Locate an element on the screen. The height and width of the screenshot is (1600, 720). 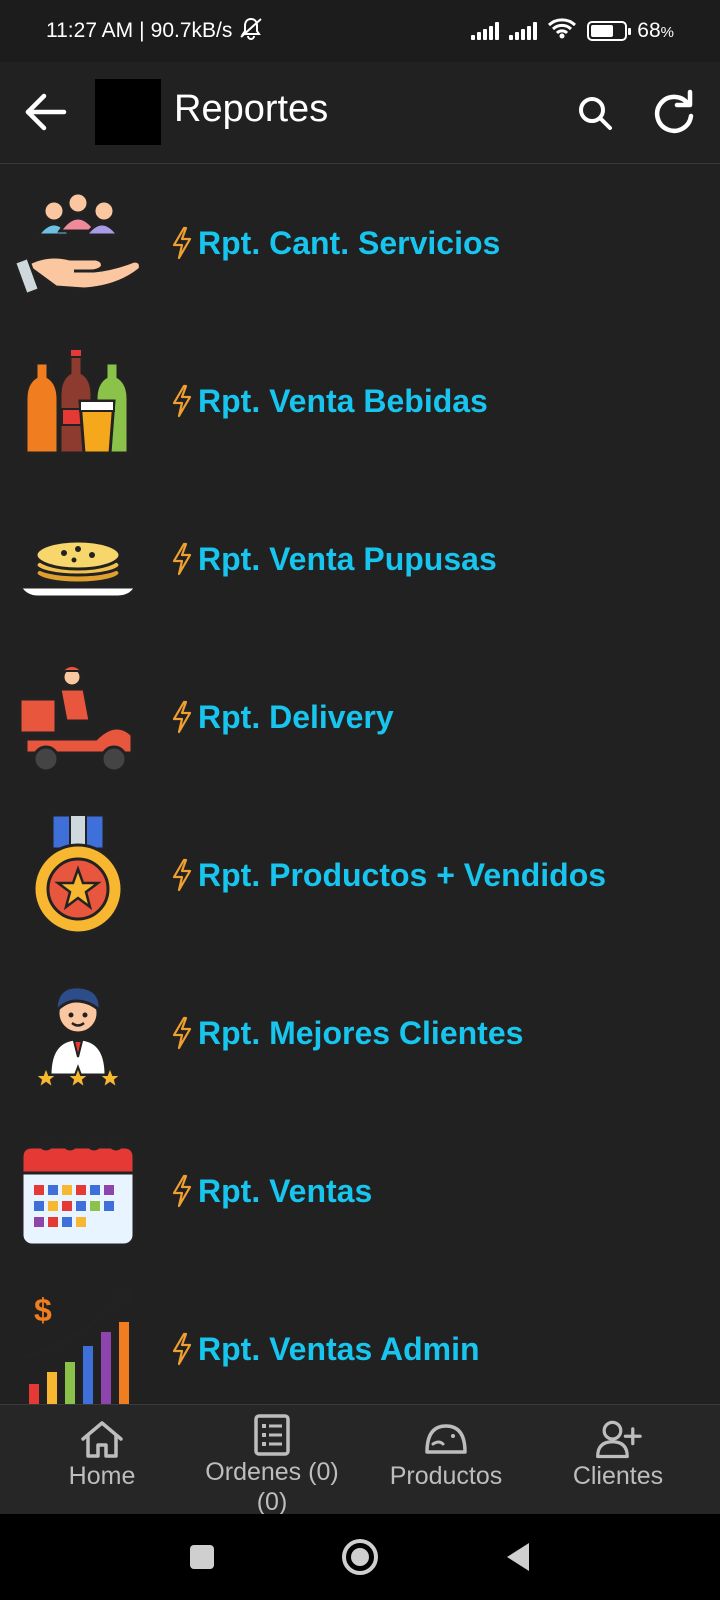
report-label-wrap: Rpt. Ventas Admin is located at coordinates (325, 1349).